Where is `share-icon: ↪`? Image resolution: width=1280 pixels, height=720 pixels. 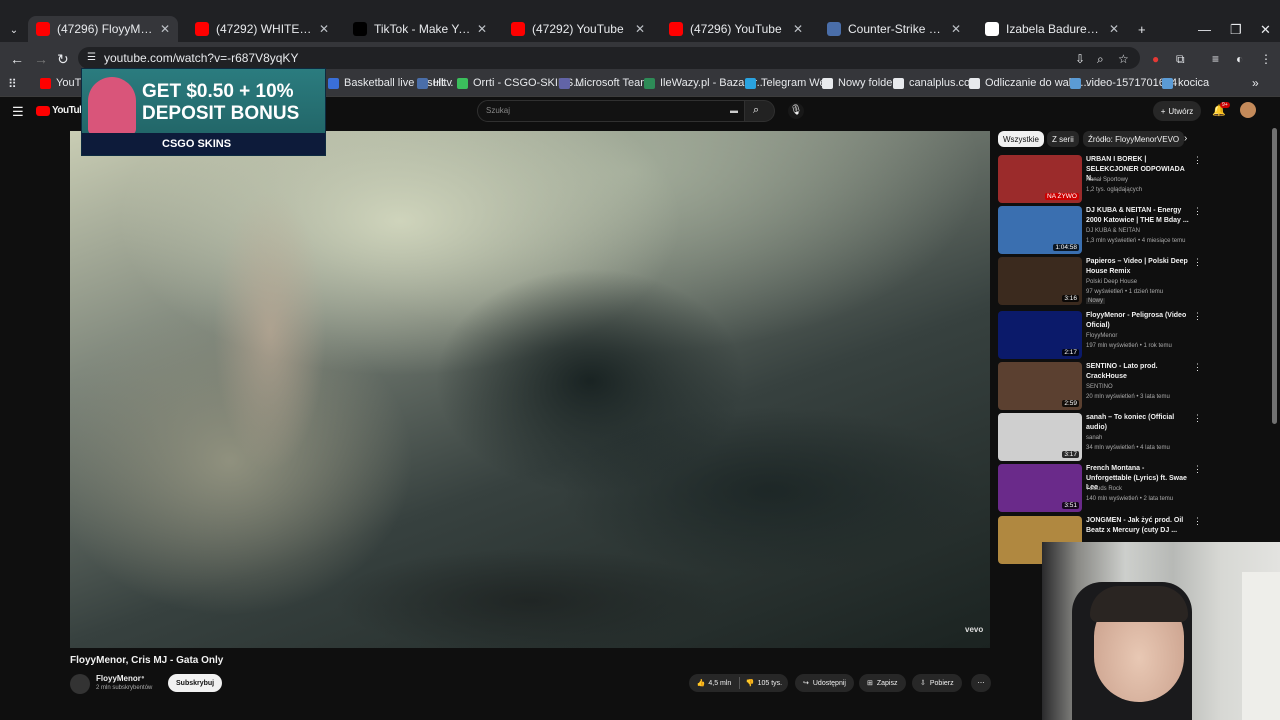
share-icon: ↪ is located at coordinates (806, 683).